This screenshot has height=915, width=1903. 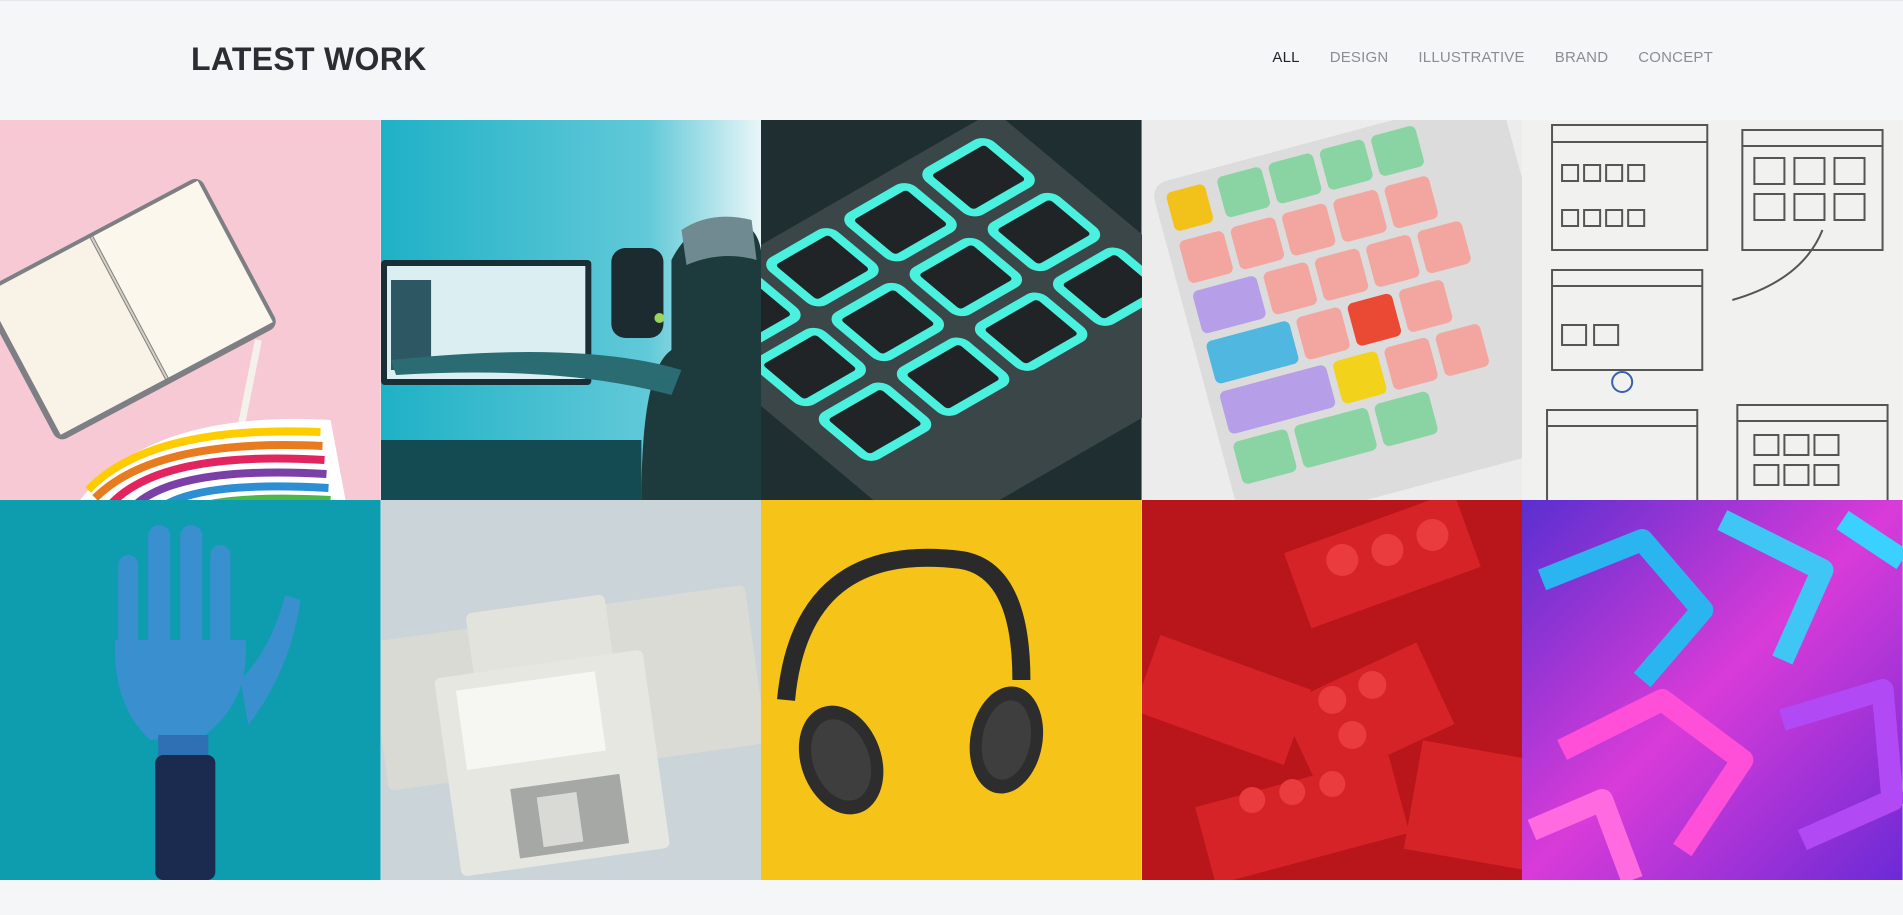 I want to click on lego-image, so click(x=1332, y=690).